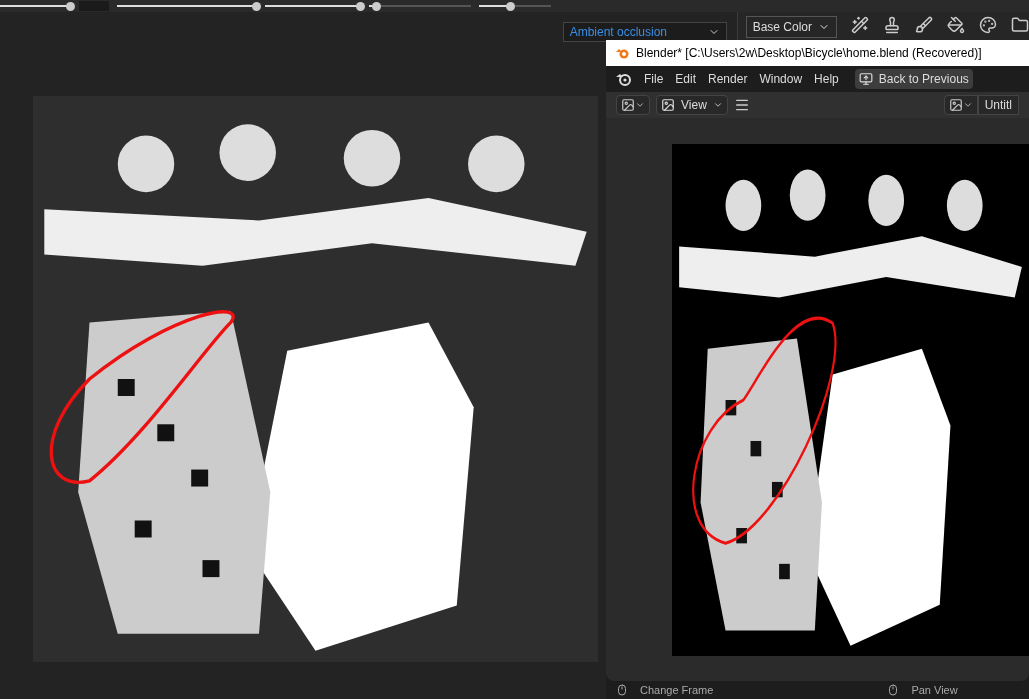  What do you see at coordinates (686, 79) in the screenshot?
I see `menu-item: Edit` at bounding box center [686, 79].